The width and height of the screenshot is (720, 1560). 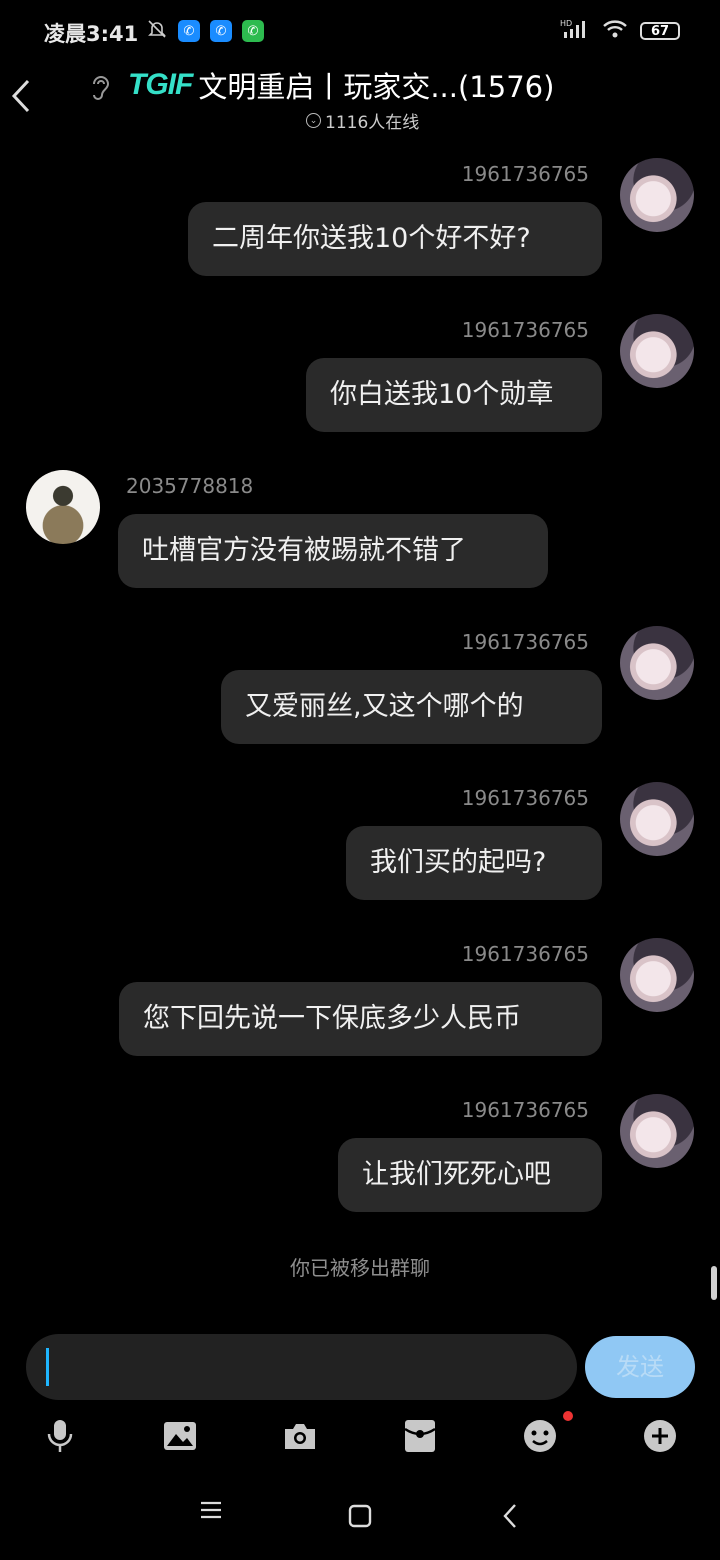 What do you see at coordinates (640, 1367) in the screenshot?
I see `send-button: 发送` at bounding box center [640, 1367].